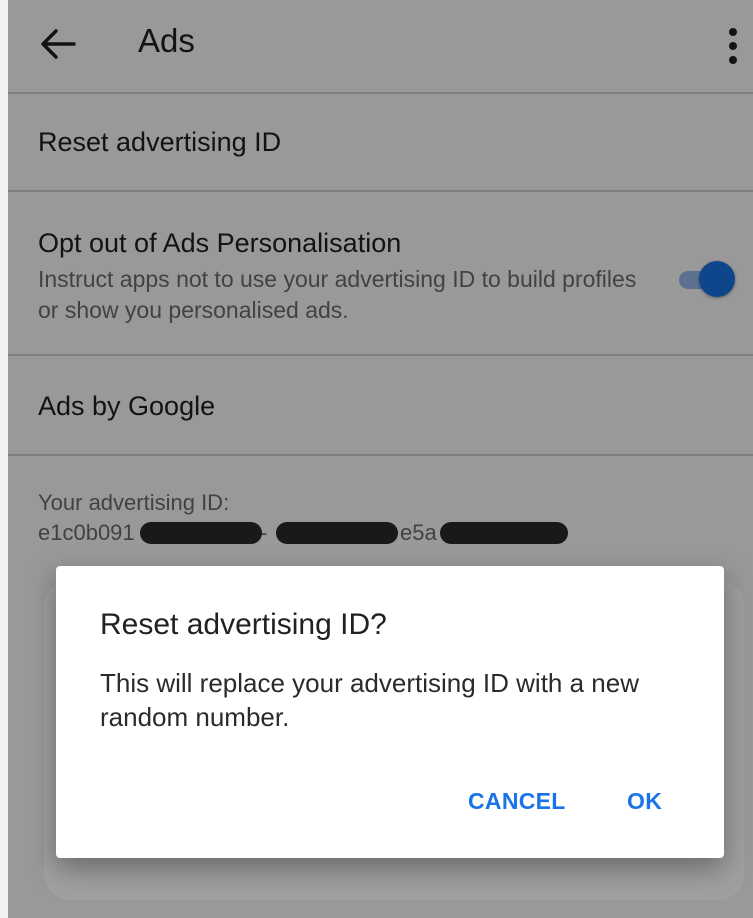  What do you see at coordinates (4, 459) in the screenshot?
I see `screen-edge` at bounding box center [4, 459].